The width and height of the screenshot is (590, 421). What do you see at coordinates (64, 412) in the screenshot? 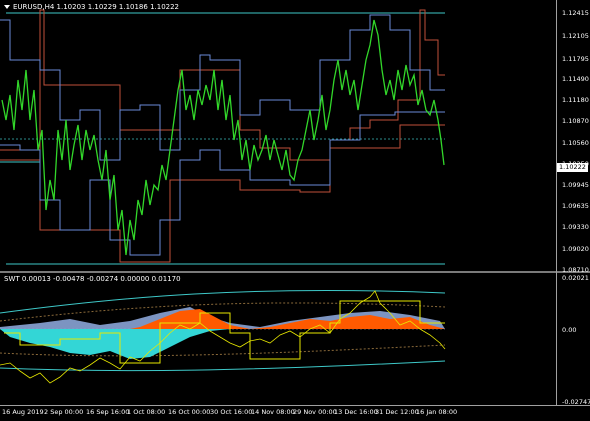
I see `time-label: 2 Sep 00:00` at bounding box center [64, 412].